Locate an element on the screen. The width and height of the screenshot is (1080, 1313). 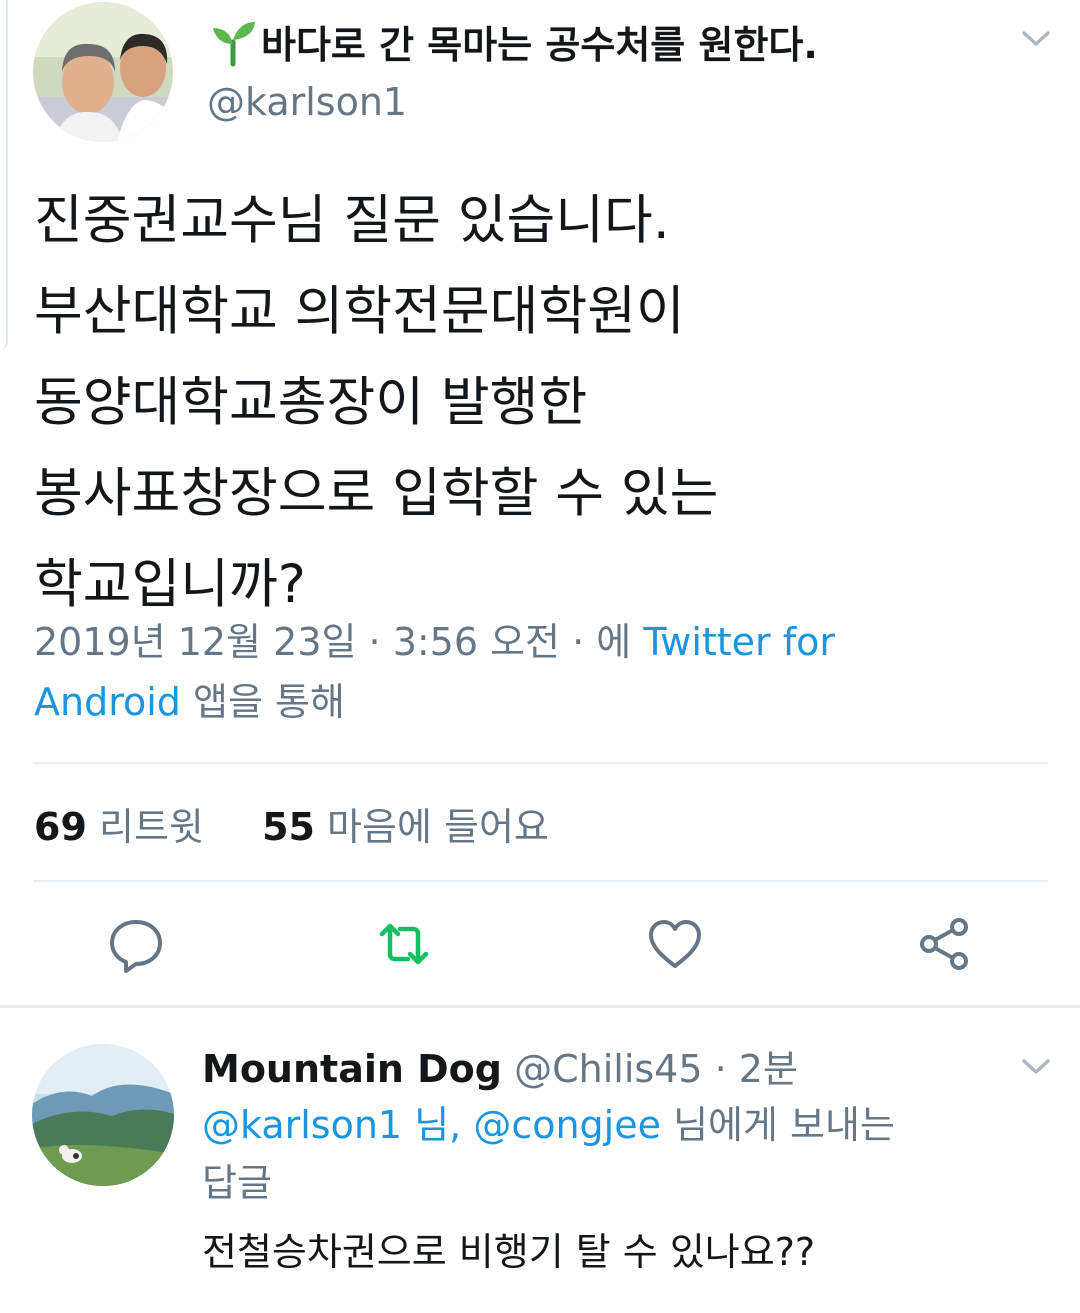
retweet-icon is located at coordinates (404, 944).